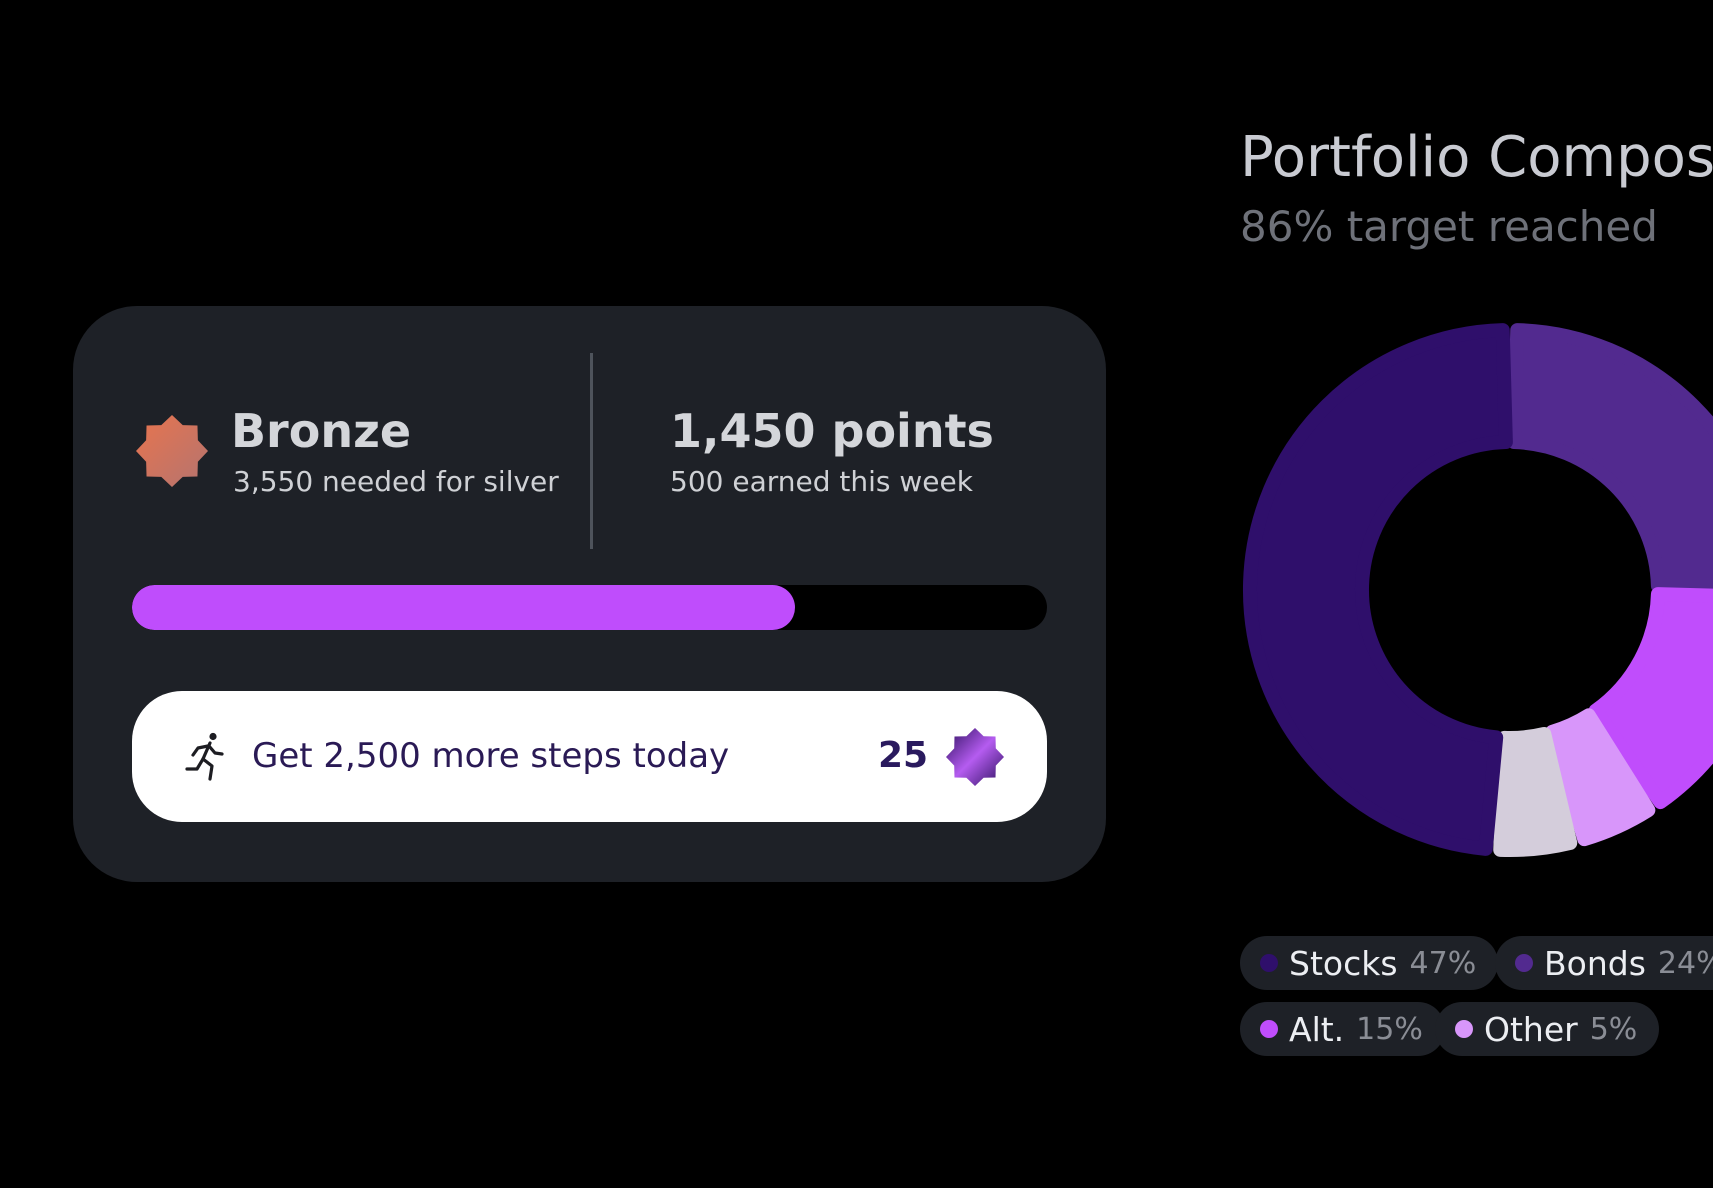  What do you see at coordinates (1443, 963) in the screenshot?
I see `legend-percent: 47%` at bounding box center [1443, 963].